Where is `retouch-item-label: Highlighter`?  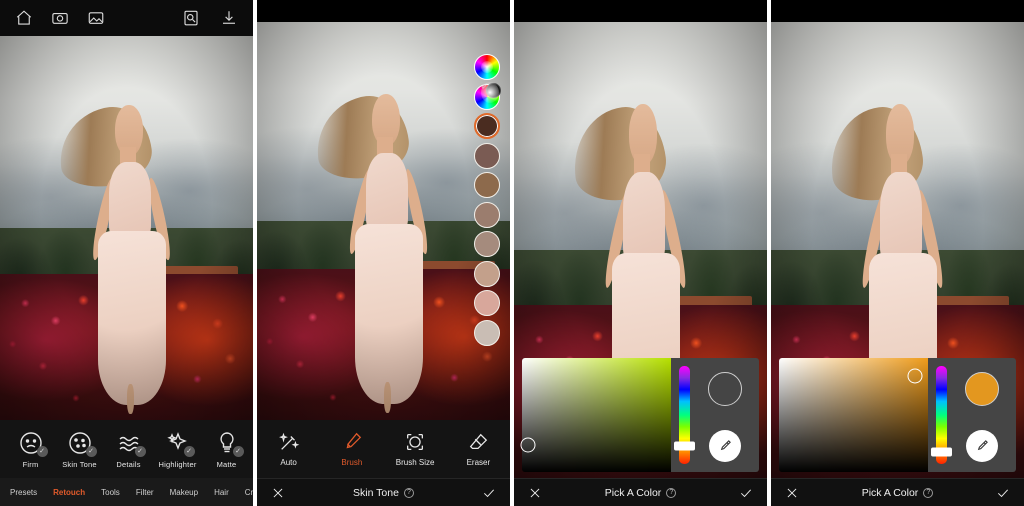
retouch-item-label: Highlighter is located at coordinates (177, 464).